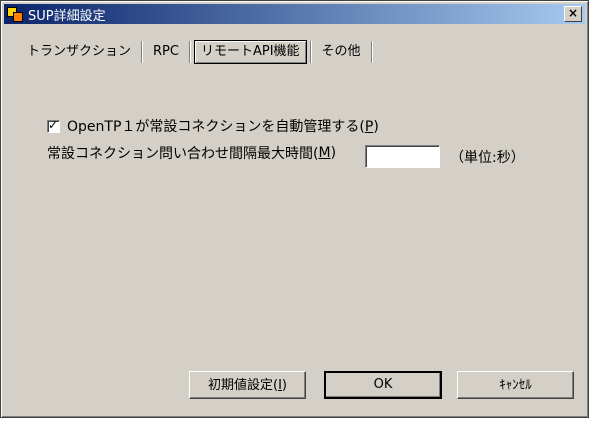  Describe the element at coordinates (79, 52) in the screenshot. I see `tab-transaction: トランザクション` at that location.